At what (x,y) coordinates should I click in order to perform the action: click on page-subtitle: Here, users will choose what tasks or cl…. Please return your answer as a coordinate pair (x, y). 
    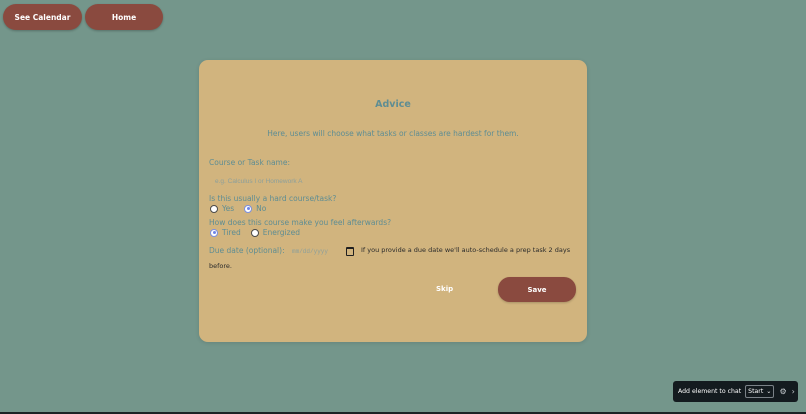
    Looking at the image, I should click on (393, 133).